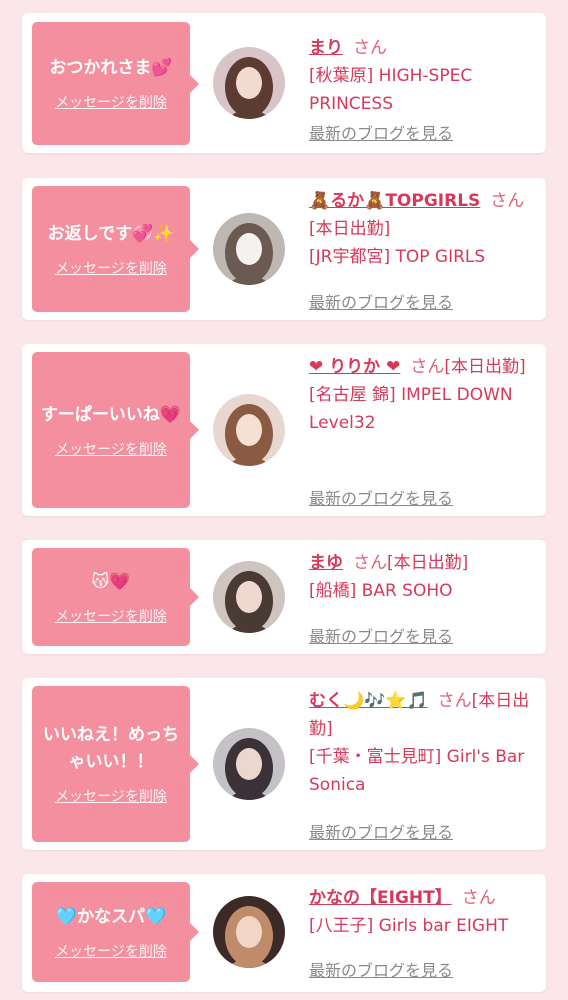 This screenshot has height=1000, width=568. Describe the element at coordinates (397, 257) in the screenshot. I see `shop-detail: [JR宇都宮] TOP GIRLS` at that location.